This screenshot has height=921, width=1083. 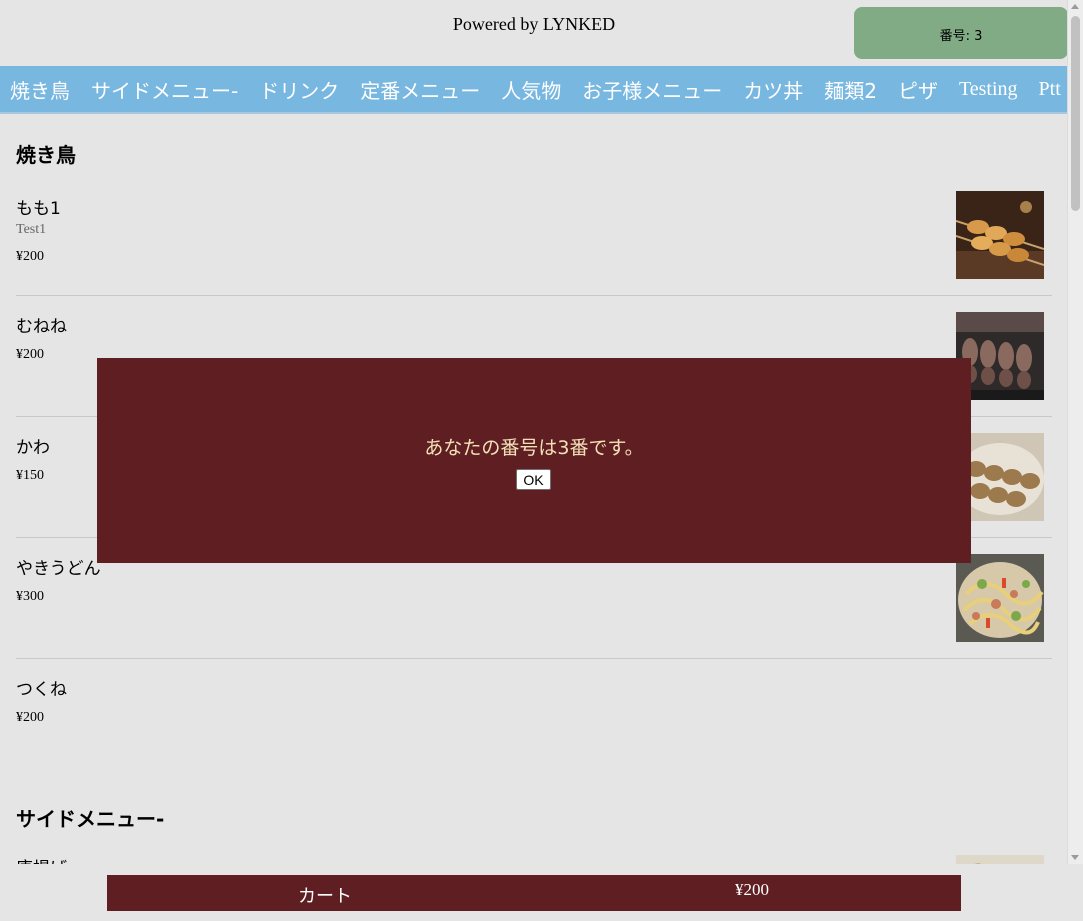 I want to click on menu-item: もも1 Test1 ¥200, so click(x=534, y=243).